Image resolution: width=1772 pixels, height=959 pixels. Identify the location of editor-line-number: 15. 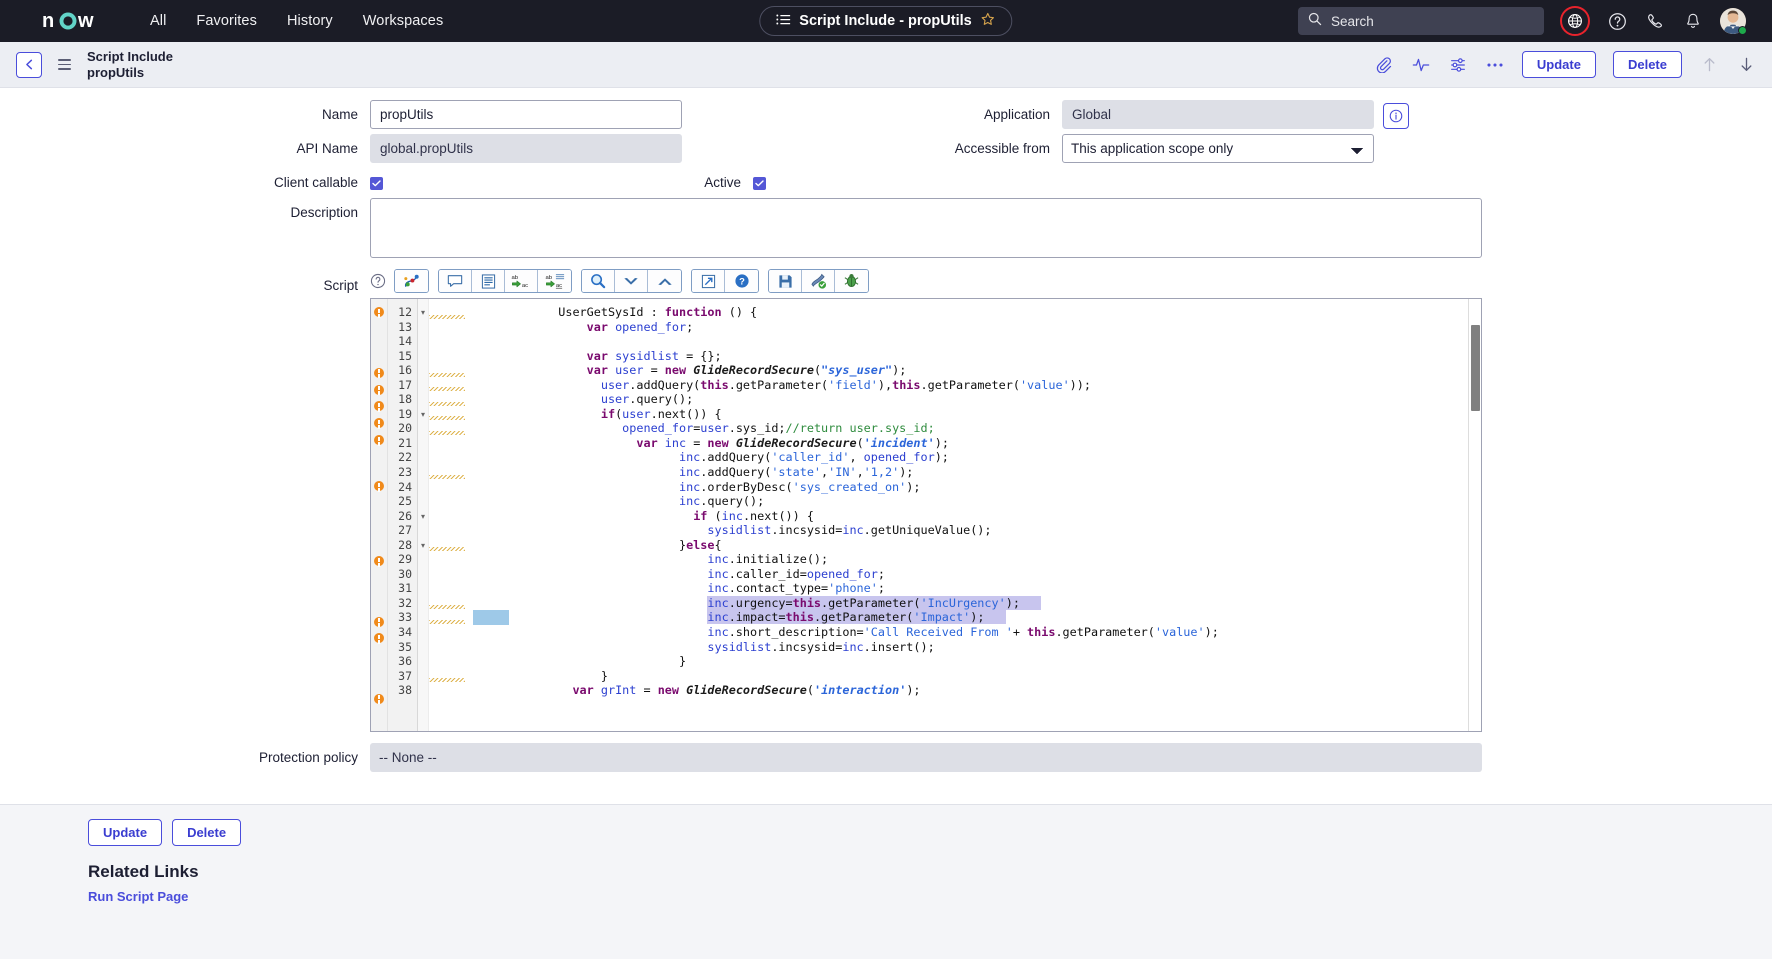
(405, 355).